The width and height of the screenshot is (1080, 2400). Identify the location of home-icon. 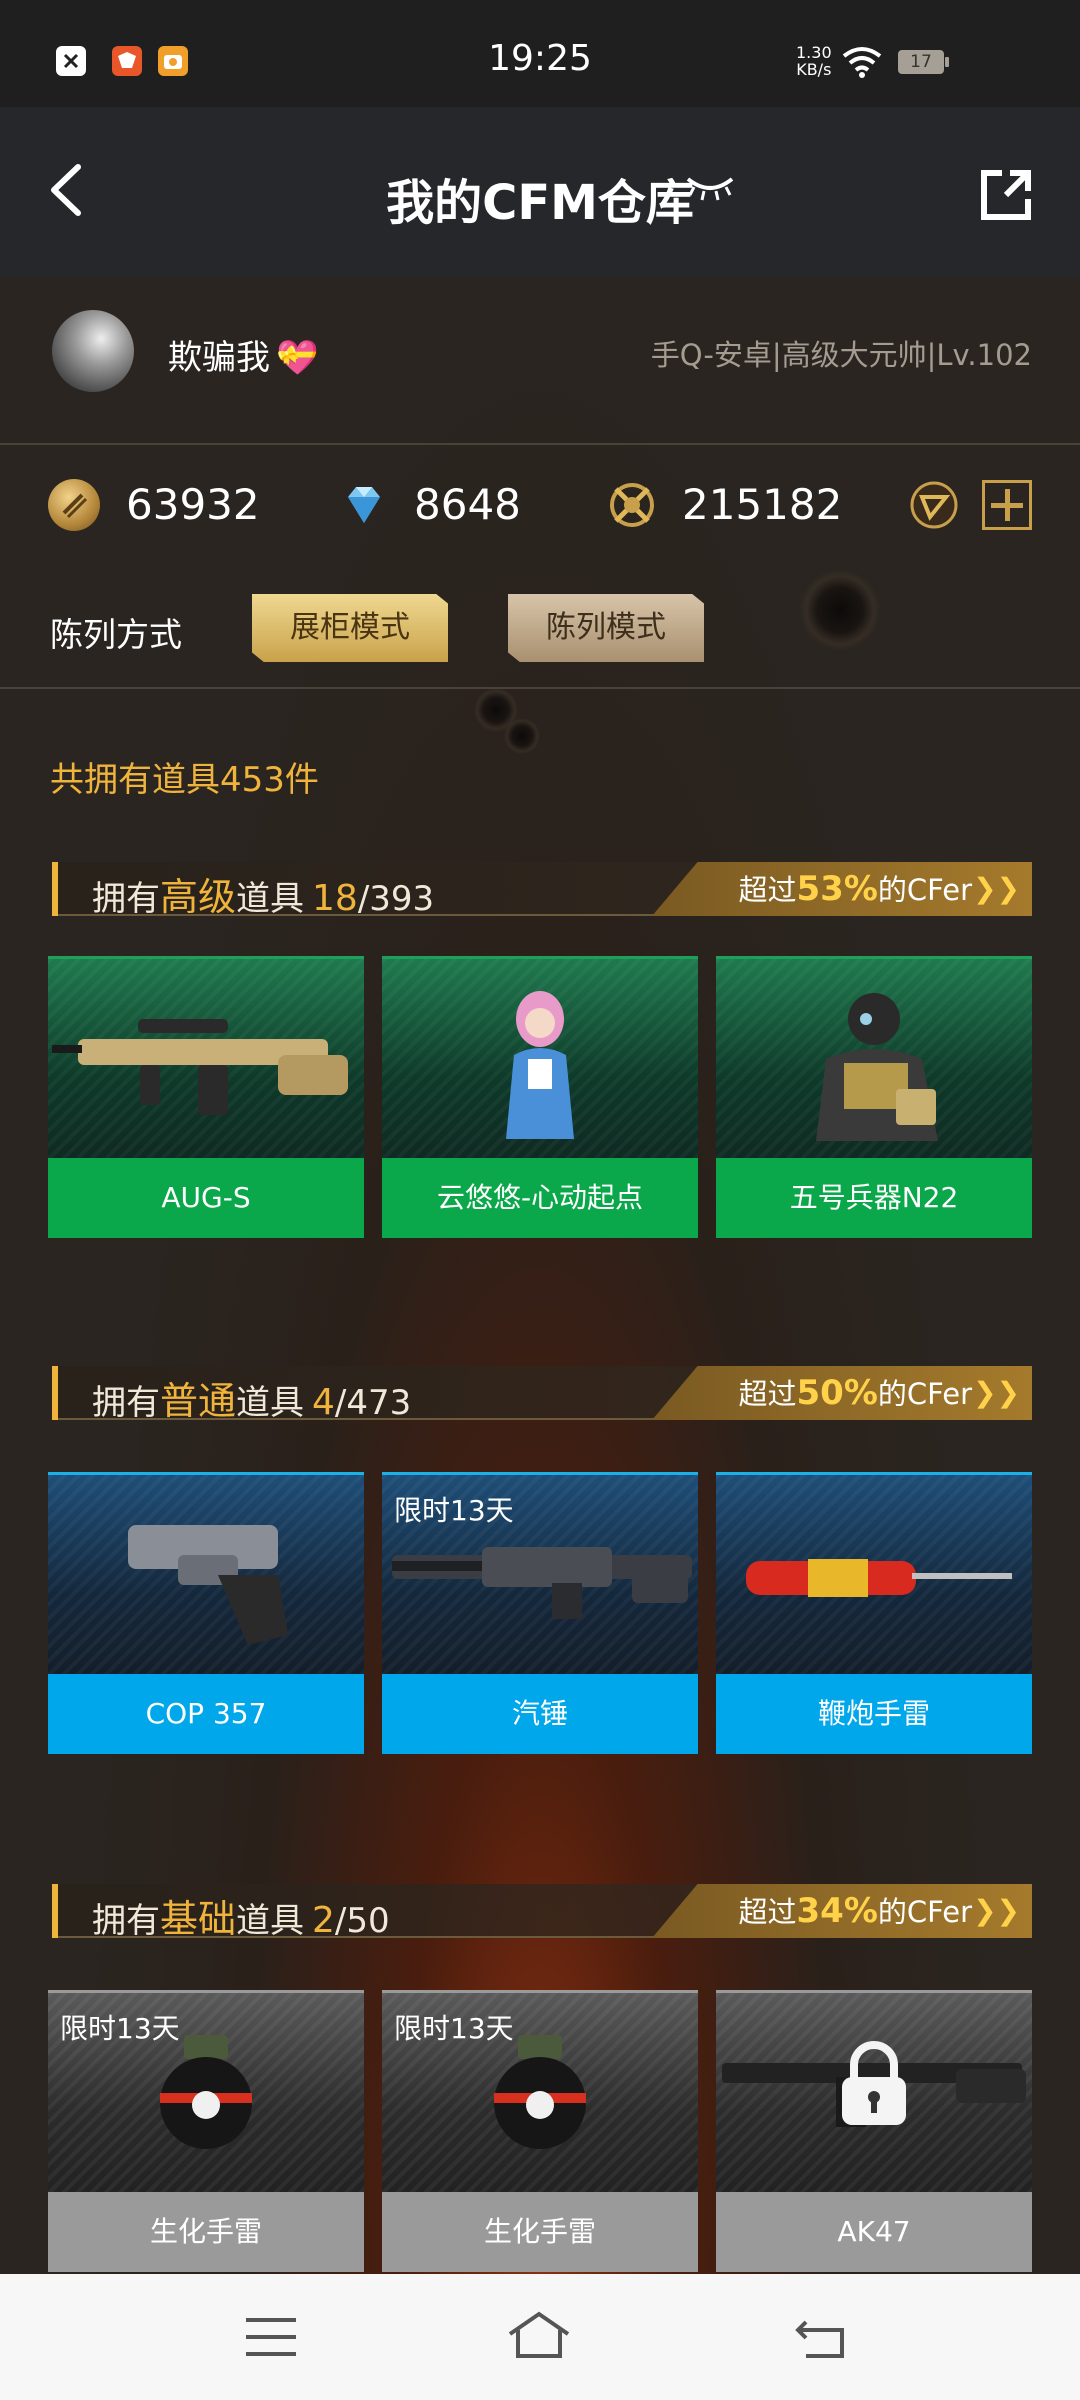
(539, 2334).